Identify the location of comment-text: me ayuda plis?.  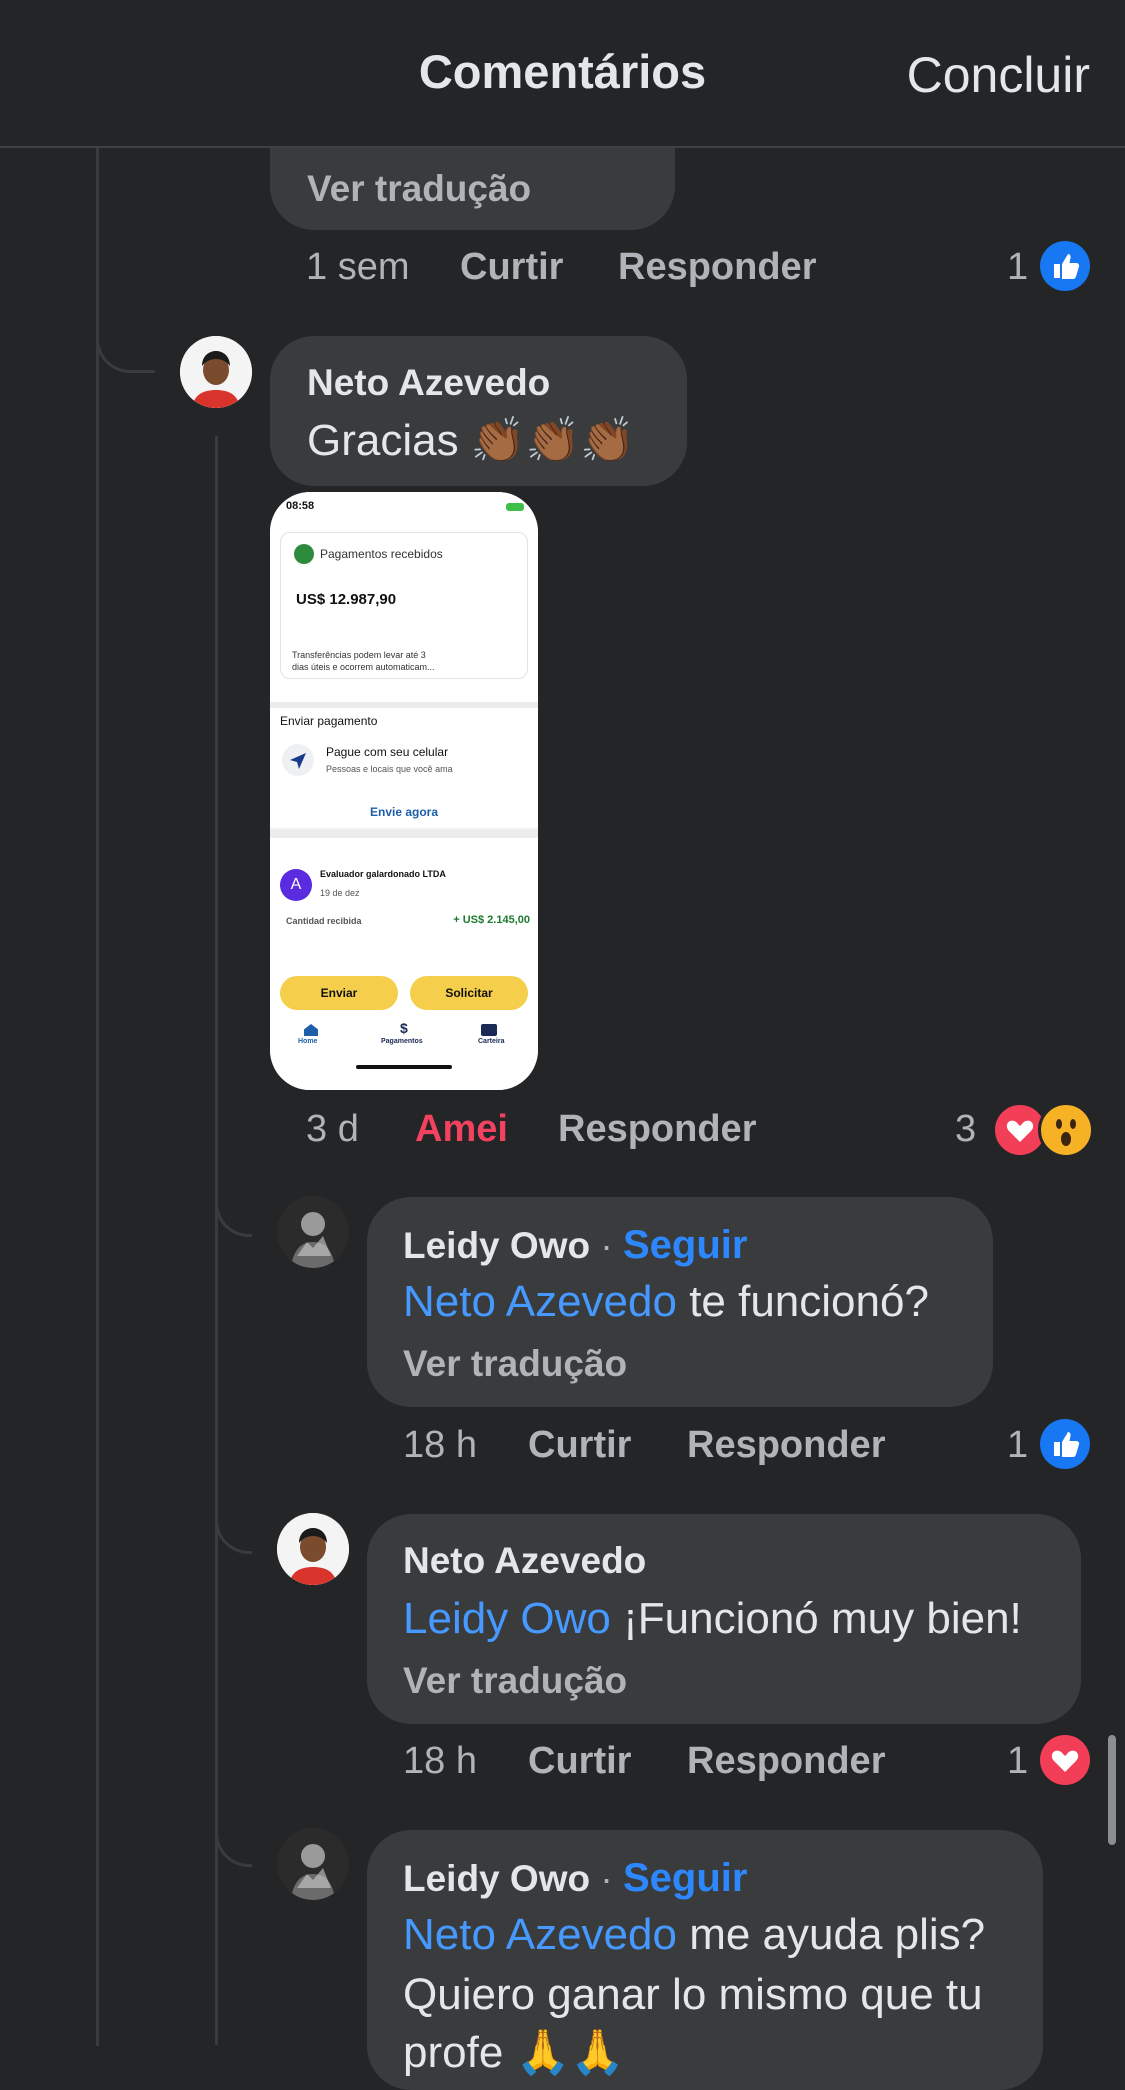
(831, 1934).